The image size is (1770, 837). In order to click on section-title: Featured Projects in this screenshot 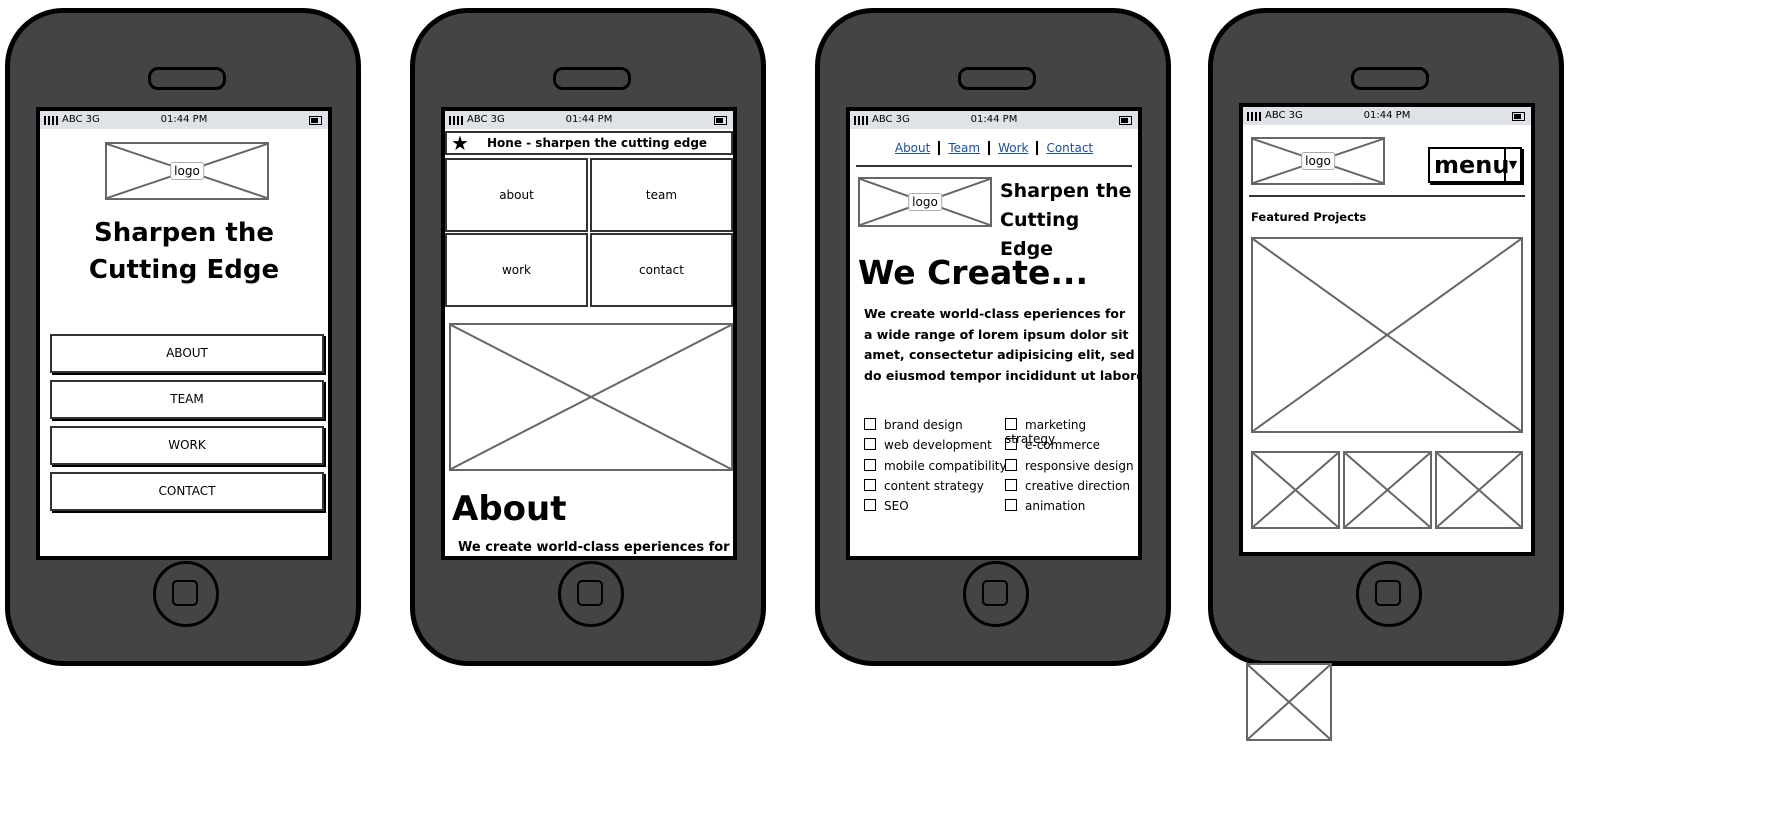, I will do `click(1309, 217)`.